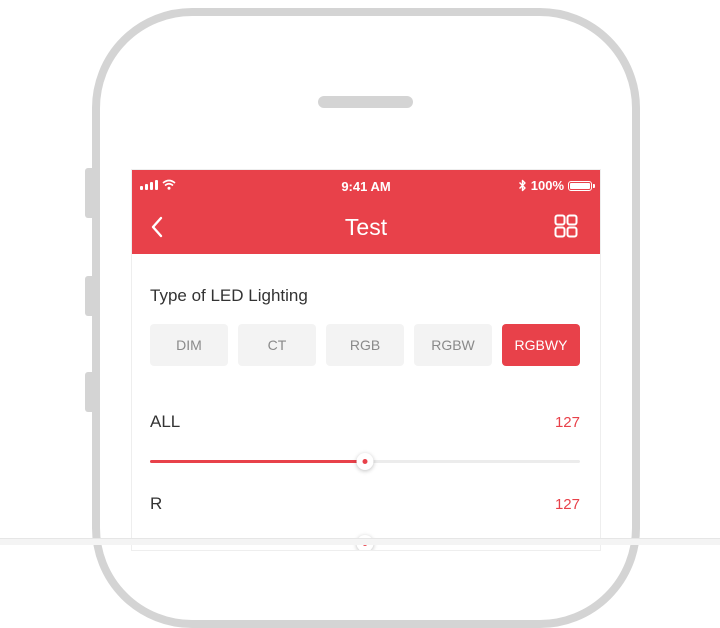 The height and width of the screenshot is (628, 720). I want to click on type-button-dim: DIM, so click(189, 345).